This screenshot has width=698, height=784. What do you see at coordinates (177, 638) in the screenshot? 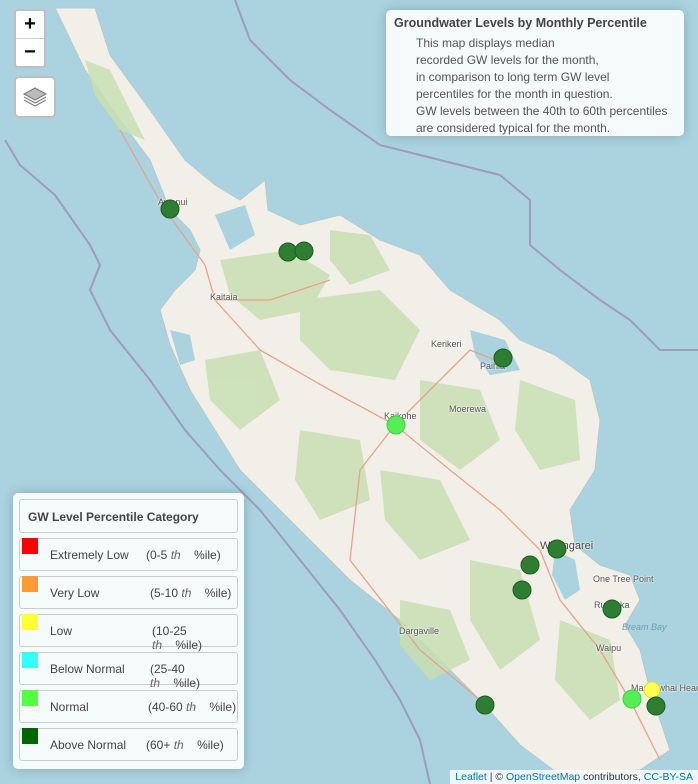
I see `legend-range: (10-25 th %ile)` at bounding box center [177, 638].